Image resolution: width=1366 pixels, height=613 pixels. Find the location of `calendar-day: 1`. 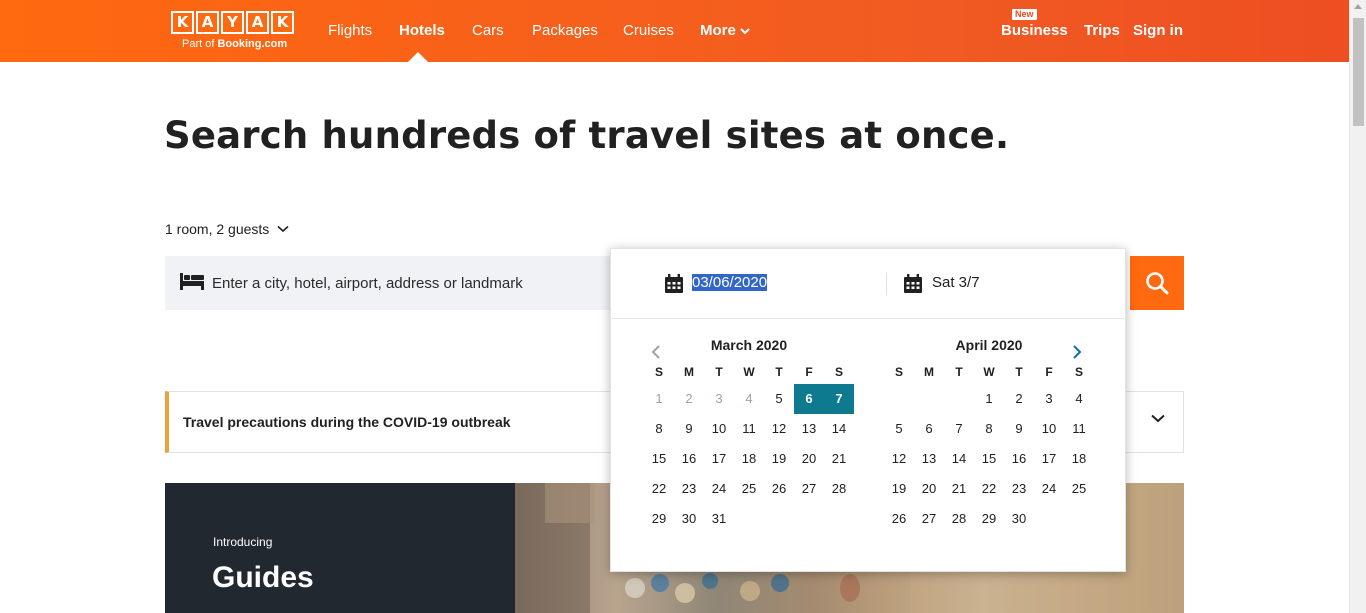

calendar-day: 1 is located at coordinates (989, 399).